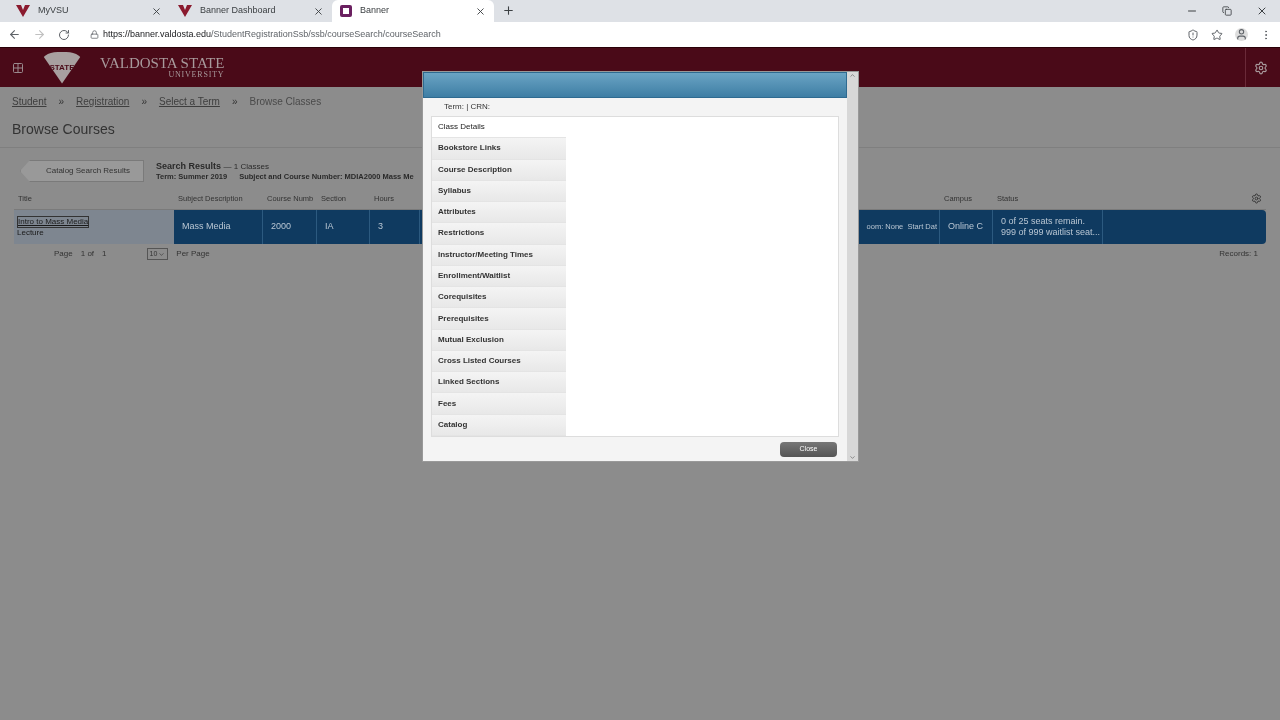 Image resolution: width=1280 pixels, height=720 pixels. I want to click on tab-title: Banner, so click(375, 11).